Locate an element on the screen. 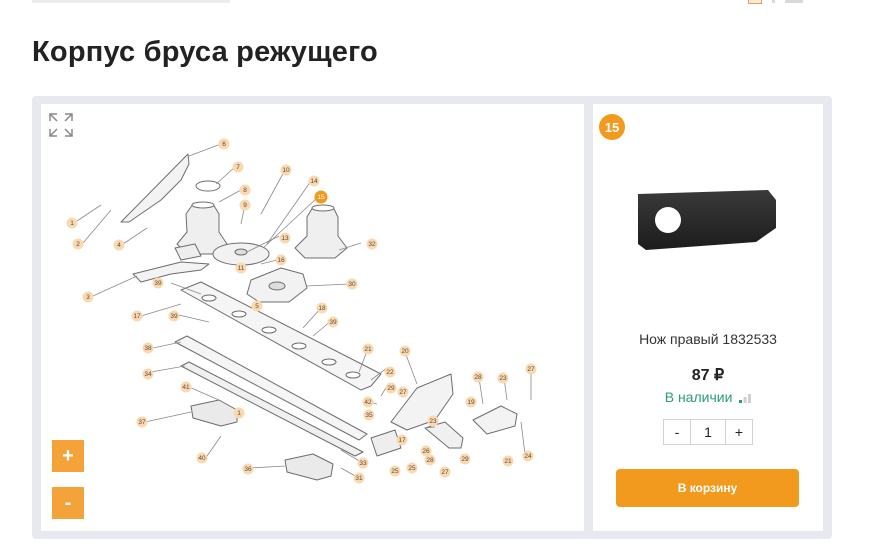 Image resolution: width=870 pixels, height=550 pixels. top-divider is located at coordinates (131, 1).